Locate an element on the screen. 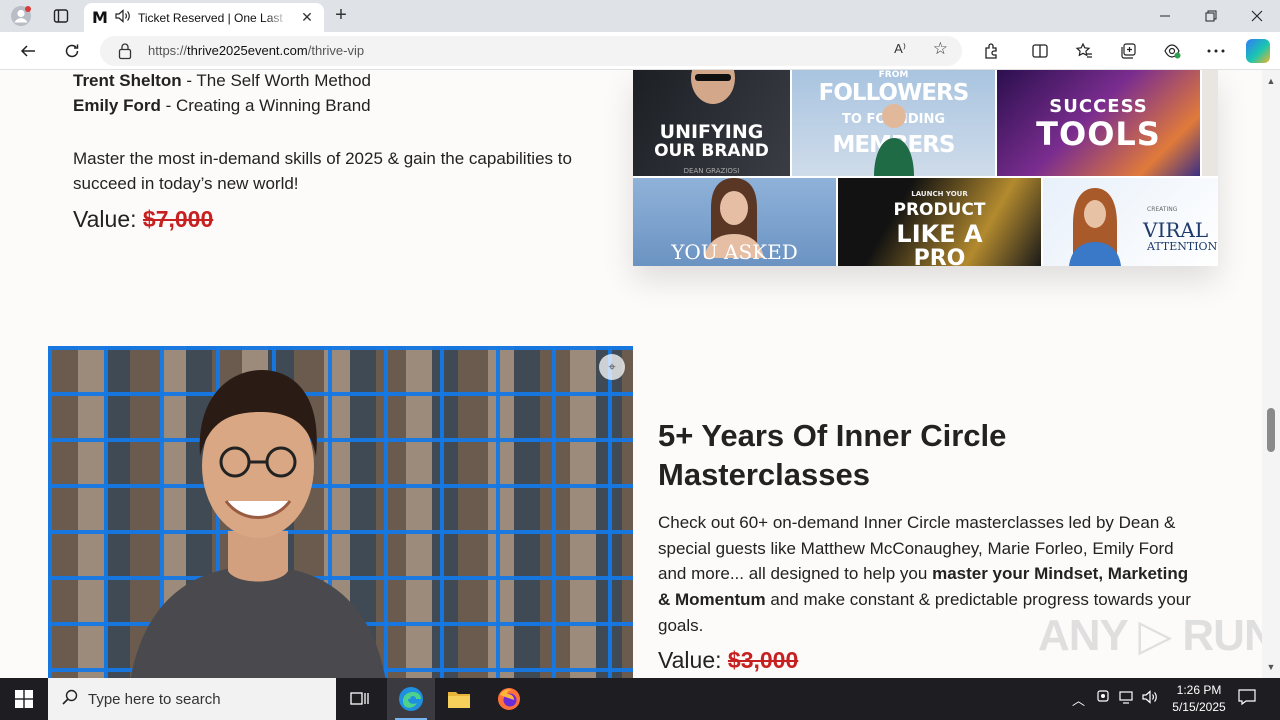  collections-icon is located at coordinates (1128, 51).